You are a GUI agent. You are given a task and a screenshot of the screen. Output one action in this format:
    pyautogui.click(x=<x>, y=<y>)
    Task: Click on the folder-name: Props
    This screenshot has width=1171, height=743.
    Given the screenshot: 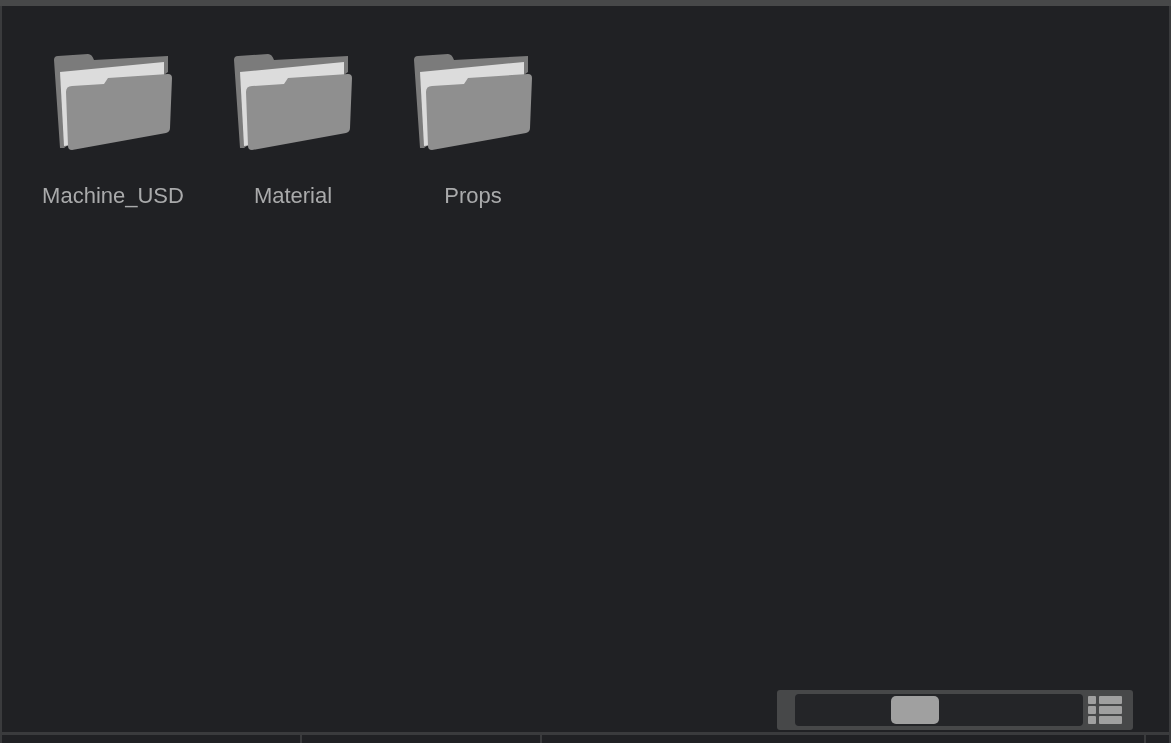 What is the action you would take?
    pyautogui.click(x=473, y=196)
    